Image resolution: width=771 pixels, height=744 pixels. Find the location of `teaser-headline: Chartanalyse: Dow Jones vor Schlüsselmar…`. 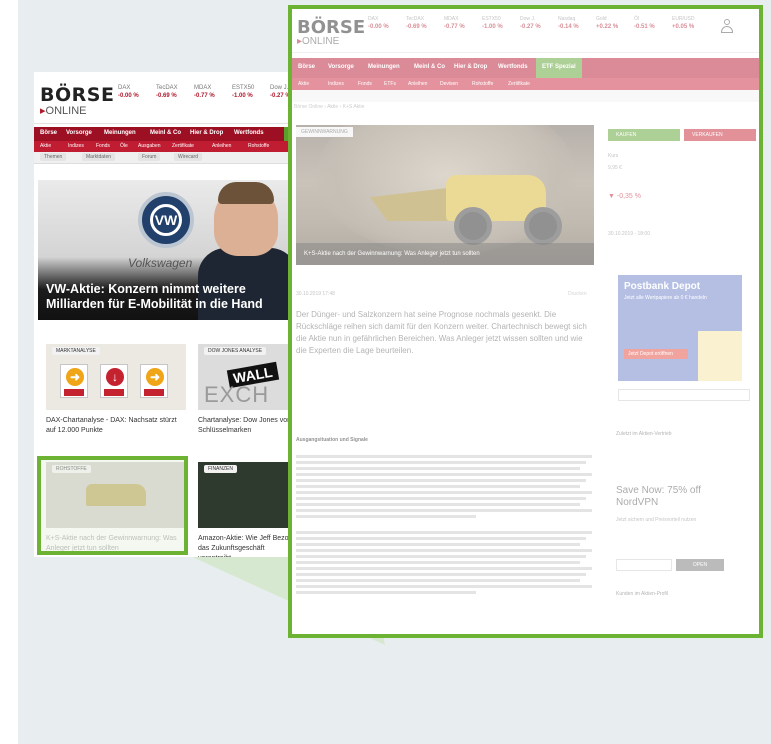

teaser-headline: Chartanalyse: Dow Jones vor Schlüsselmar… is located at coordinates (246, 426).